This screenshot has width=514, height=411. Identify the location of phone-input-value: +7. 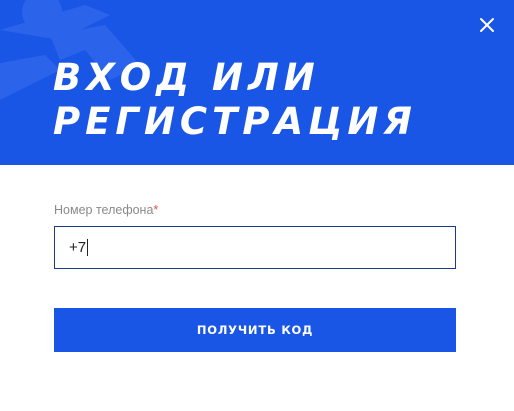
(78, 247).